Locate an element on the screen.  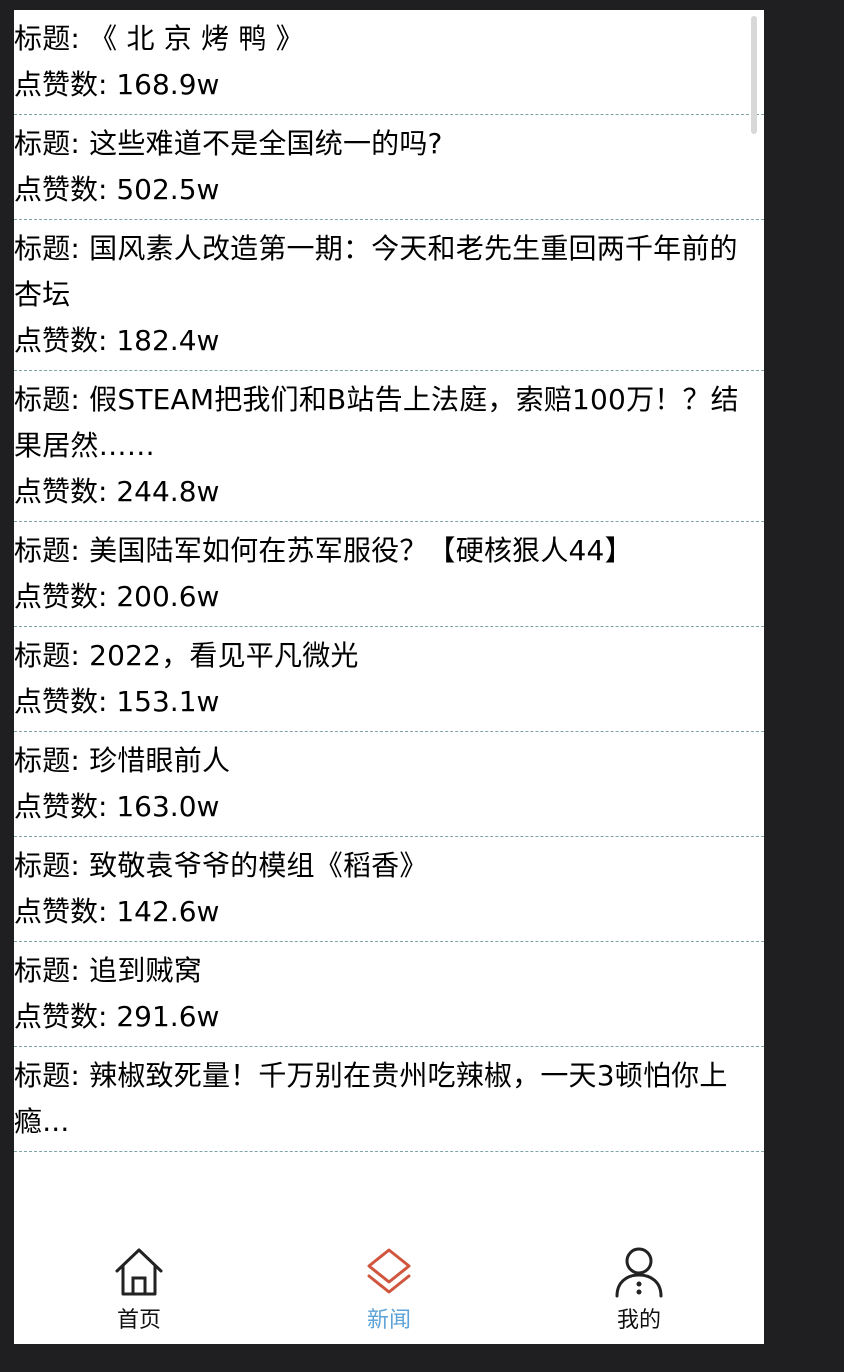
tab-mine: 我的 is located at coordinates (639, 1289).